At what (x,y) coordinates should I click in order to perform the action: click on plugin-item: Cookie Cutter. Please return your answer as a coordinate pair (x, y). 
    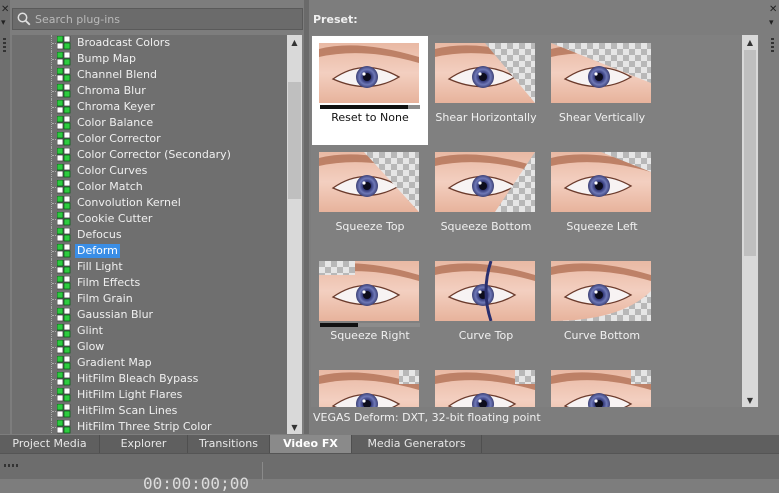
    Looking at the image, I should click on (149, 219).